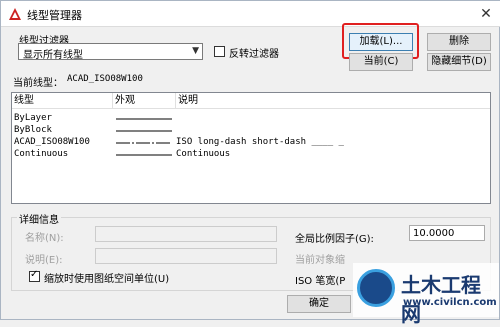 This screenshot has width=500, height=327. I want to click on row-name: ACAD_ISO08W100, so click(52, 142).